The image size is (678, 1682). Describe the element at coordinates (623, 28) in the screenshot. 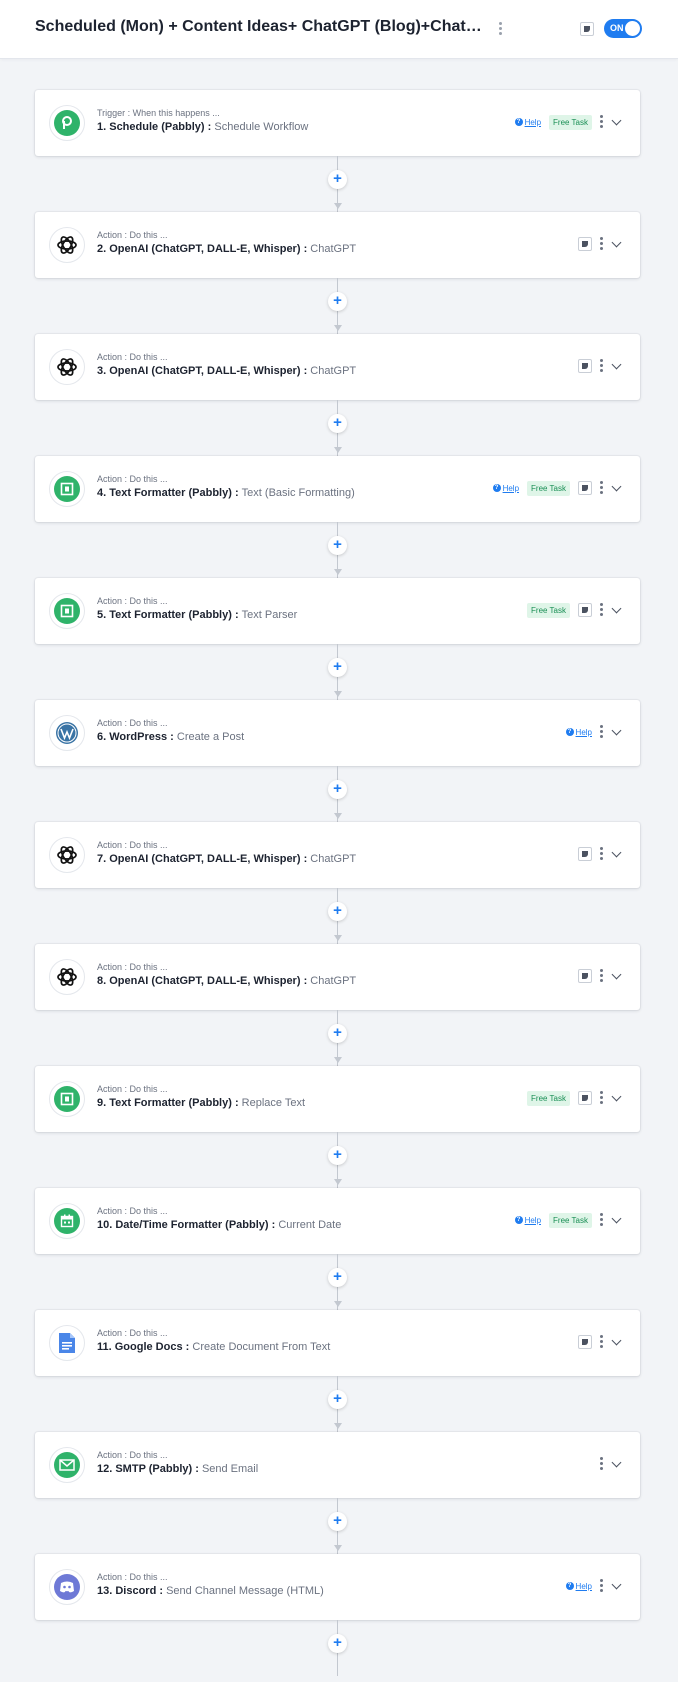

I see `workflow-toggle: ON` at that location.